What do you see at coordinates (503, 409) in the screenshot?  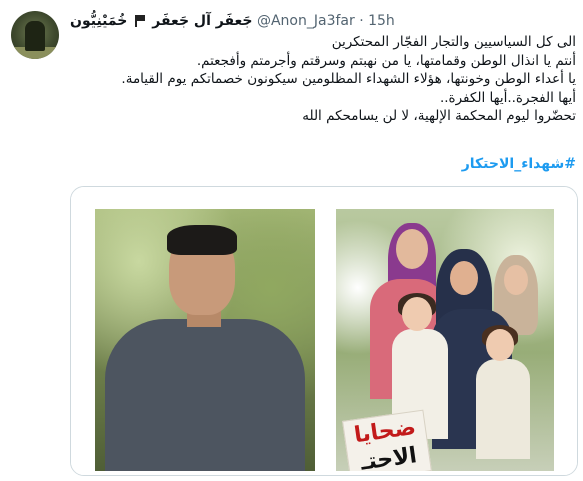 I see `girl-2-dress` at bounding box center [503, 409].